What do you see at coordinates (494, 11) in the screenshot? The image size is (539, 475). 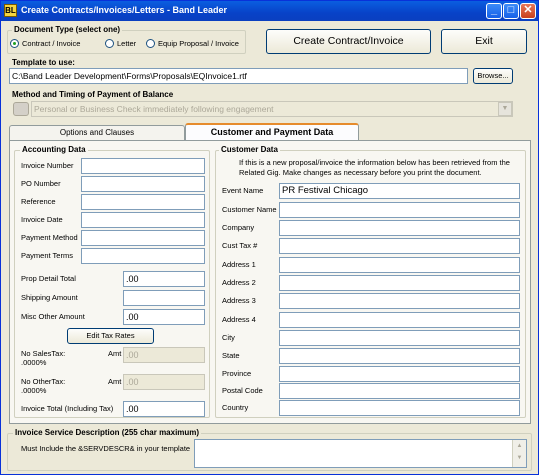 I see `minimize-button: _` at bounding box center [494, 11].